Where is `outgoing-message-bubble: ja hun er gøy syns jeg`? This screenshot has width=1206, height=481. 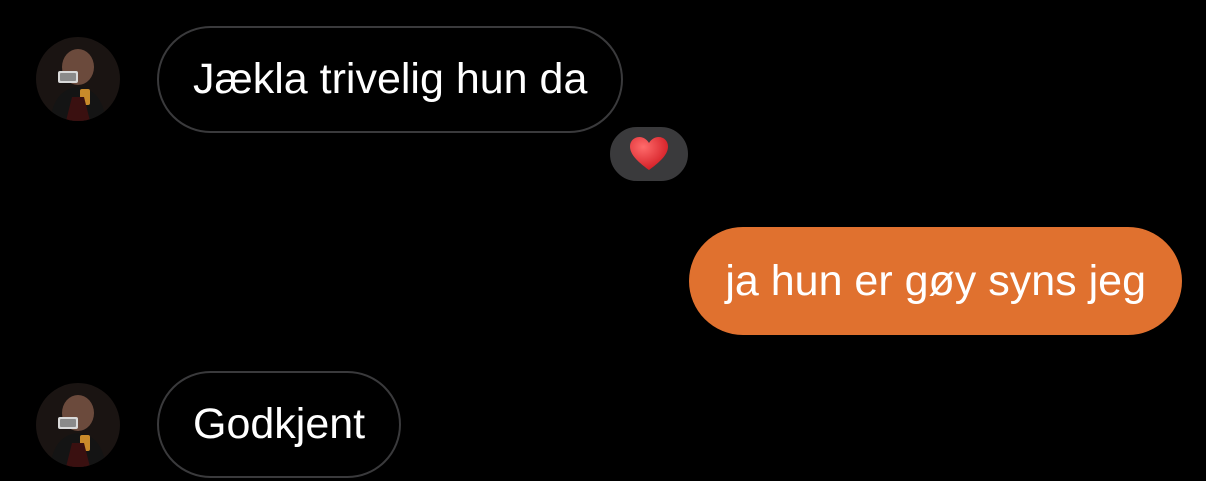
outgoing-message-bubble: ja hun er gøy syns jeg is located at coordinates (935, 281).